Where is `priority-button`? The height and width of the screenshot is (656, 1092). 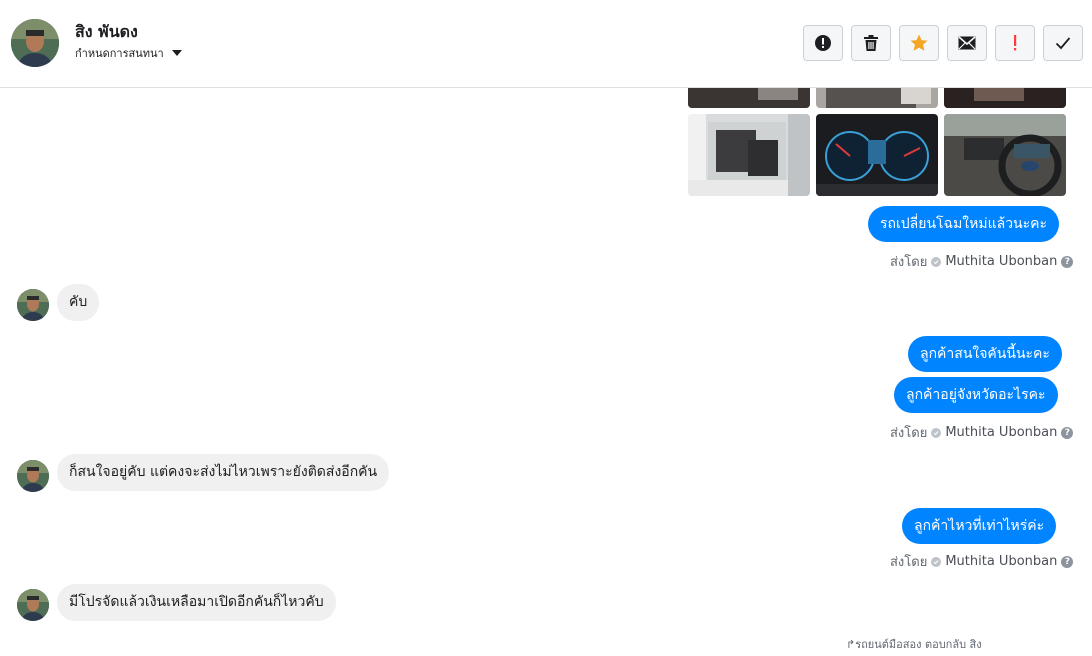 priority-button is located at coordinates (1015, 43).